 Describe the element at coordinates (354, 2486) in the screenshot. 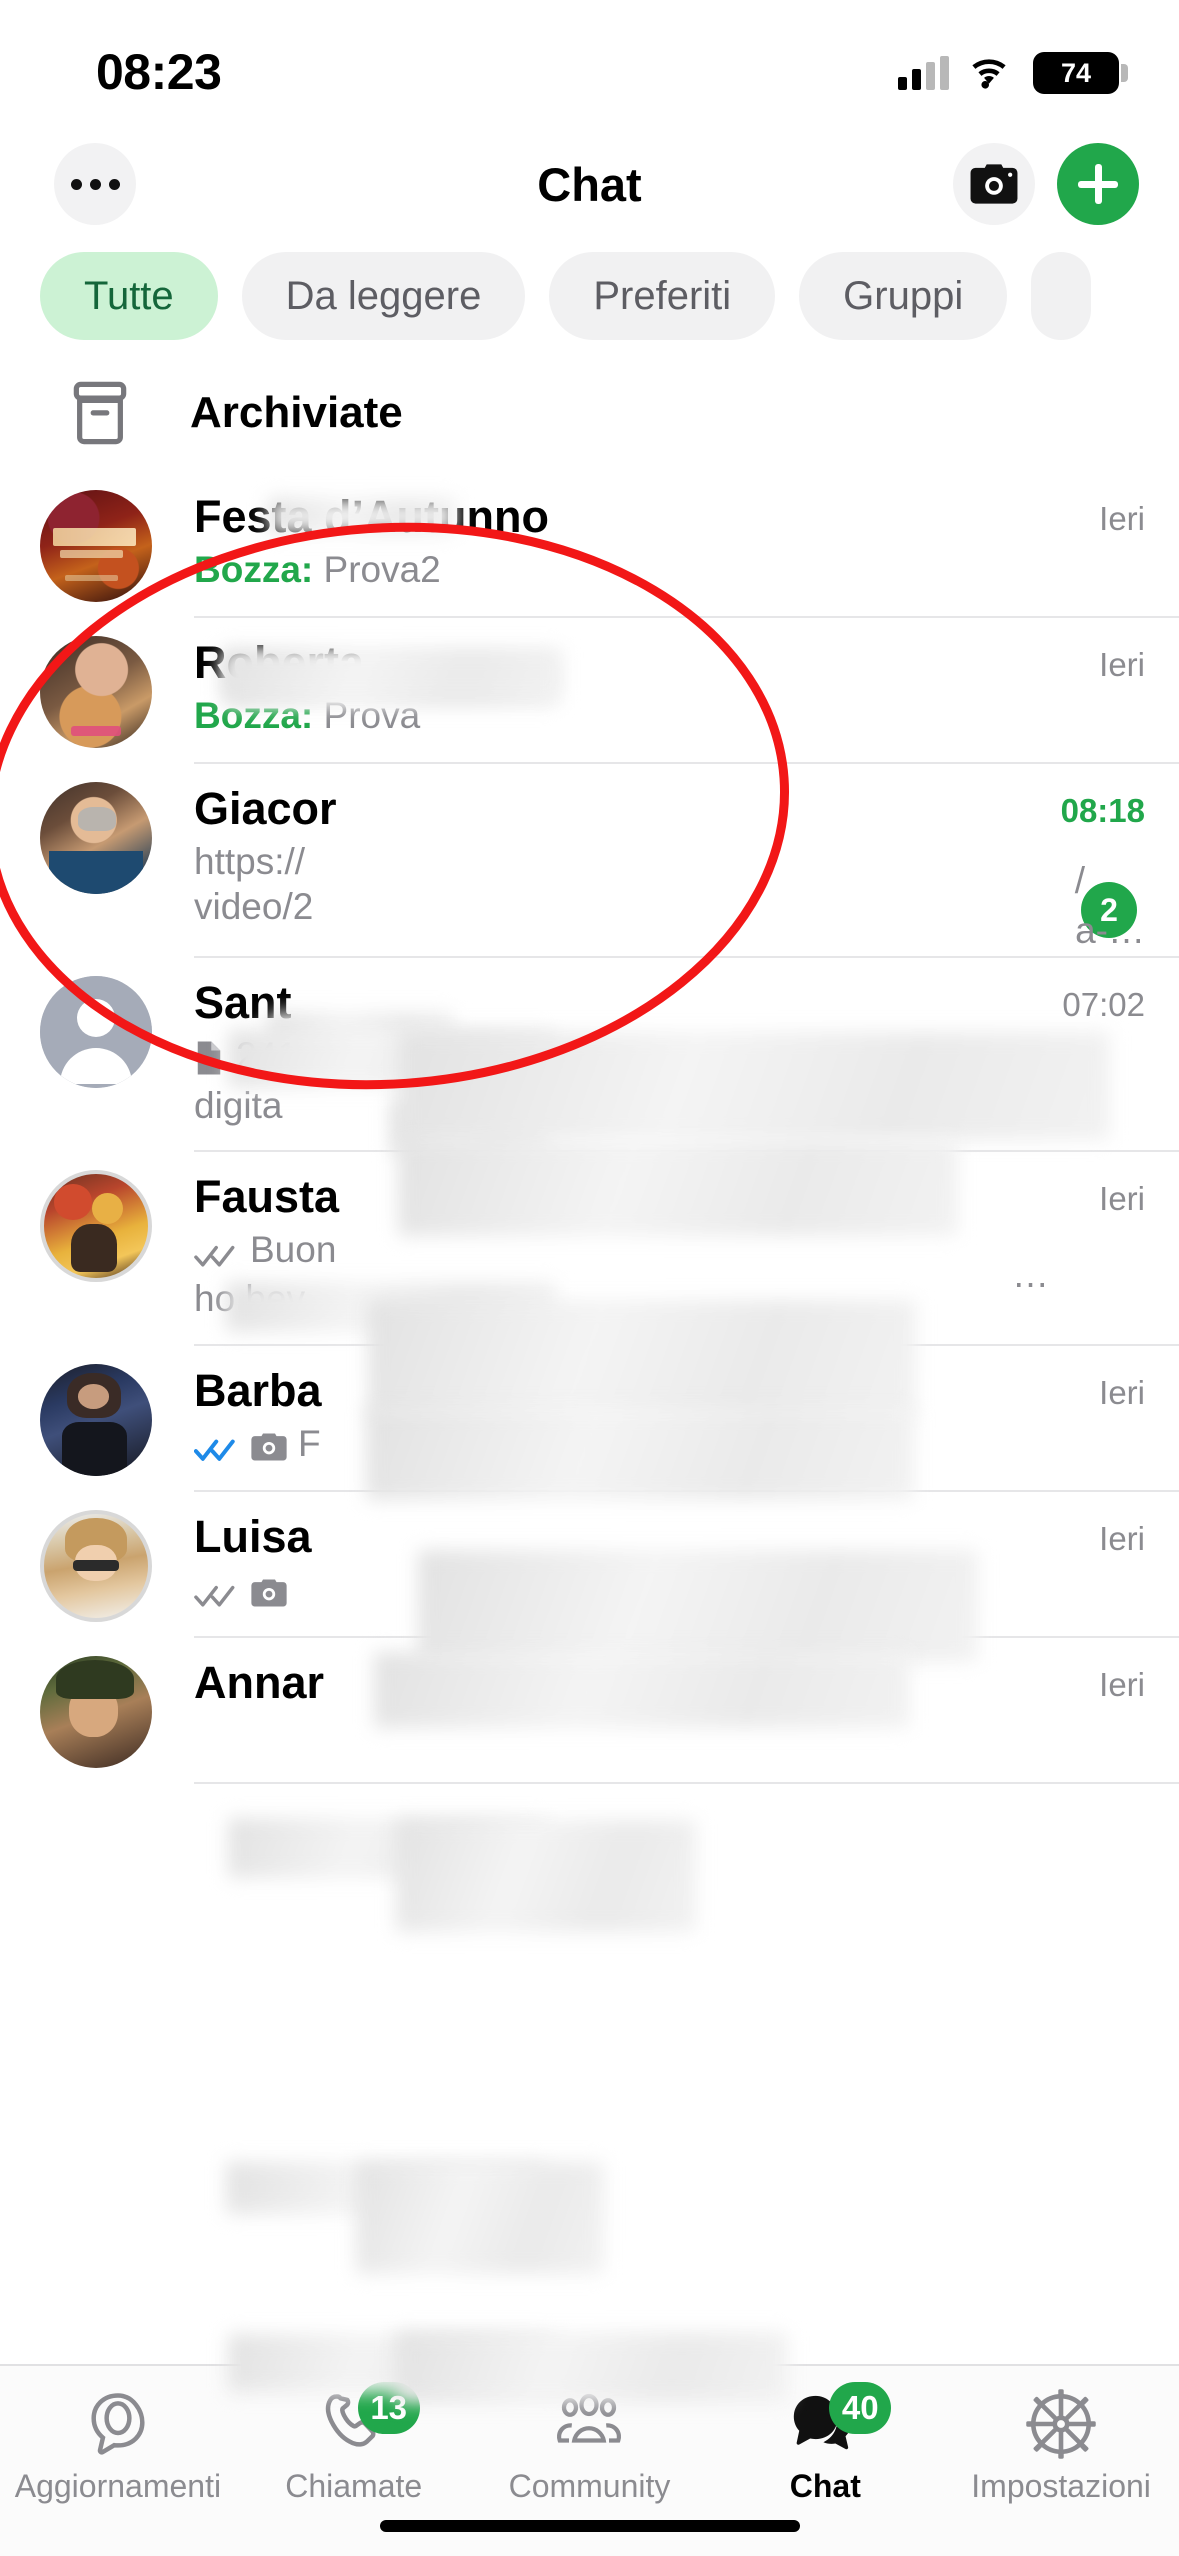

I see `tab-label: Chiamate` at that location.